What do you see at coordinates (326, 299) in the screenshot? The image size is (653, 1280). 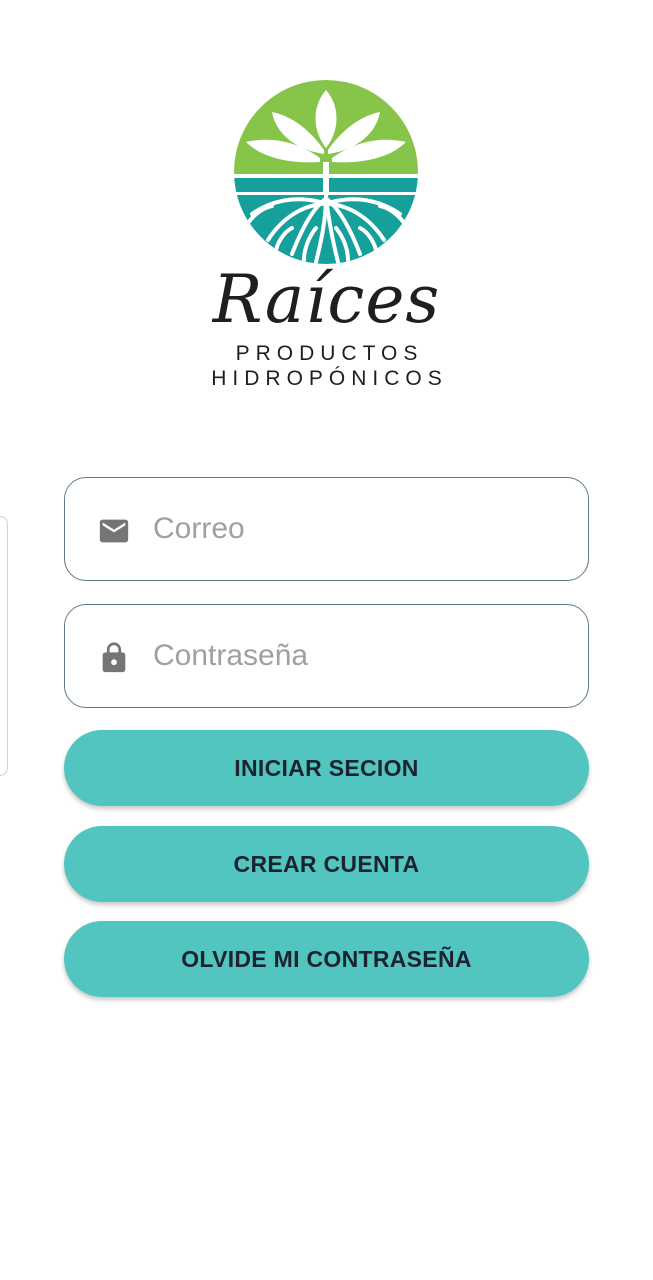 I see `brand-script-name: Raíces` at bounding box center [326, 299].